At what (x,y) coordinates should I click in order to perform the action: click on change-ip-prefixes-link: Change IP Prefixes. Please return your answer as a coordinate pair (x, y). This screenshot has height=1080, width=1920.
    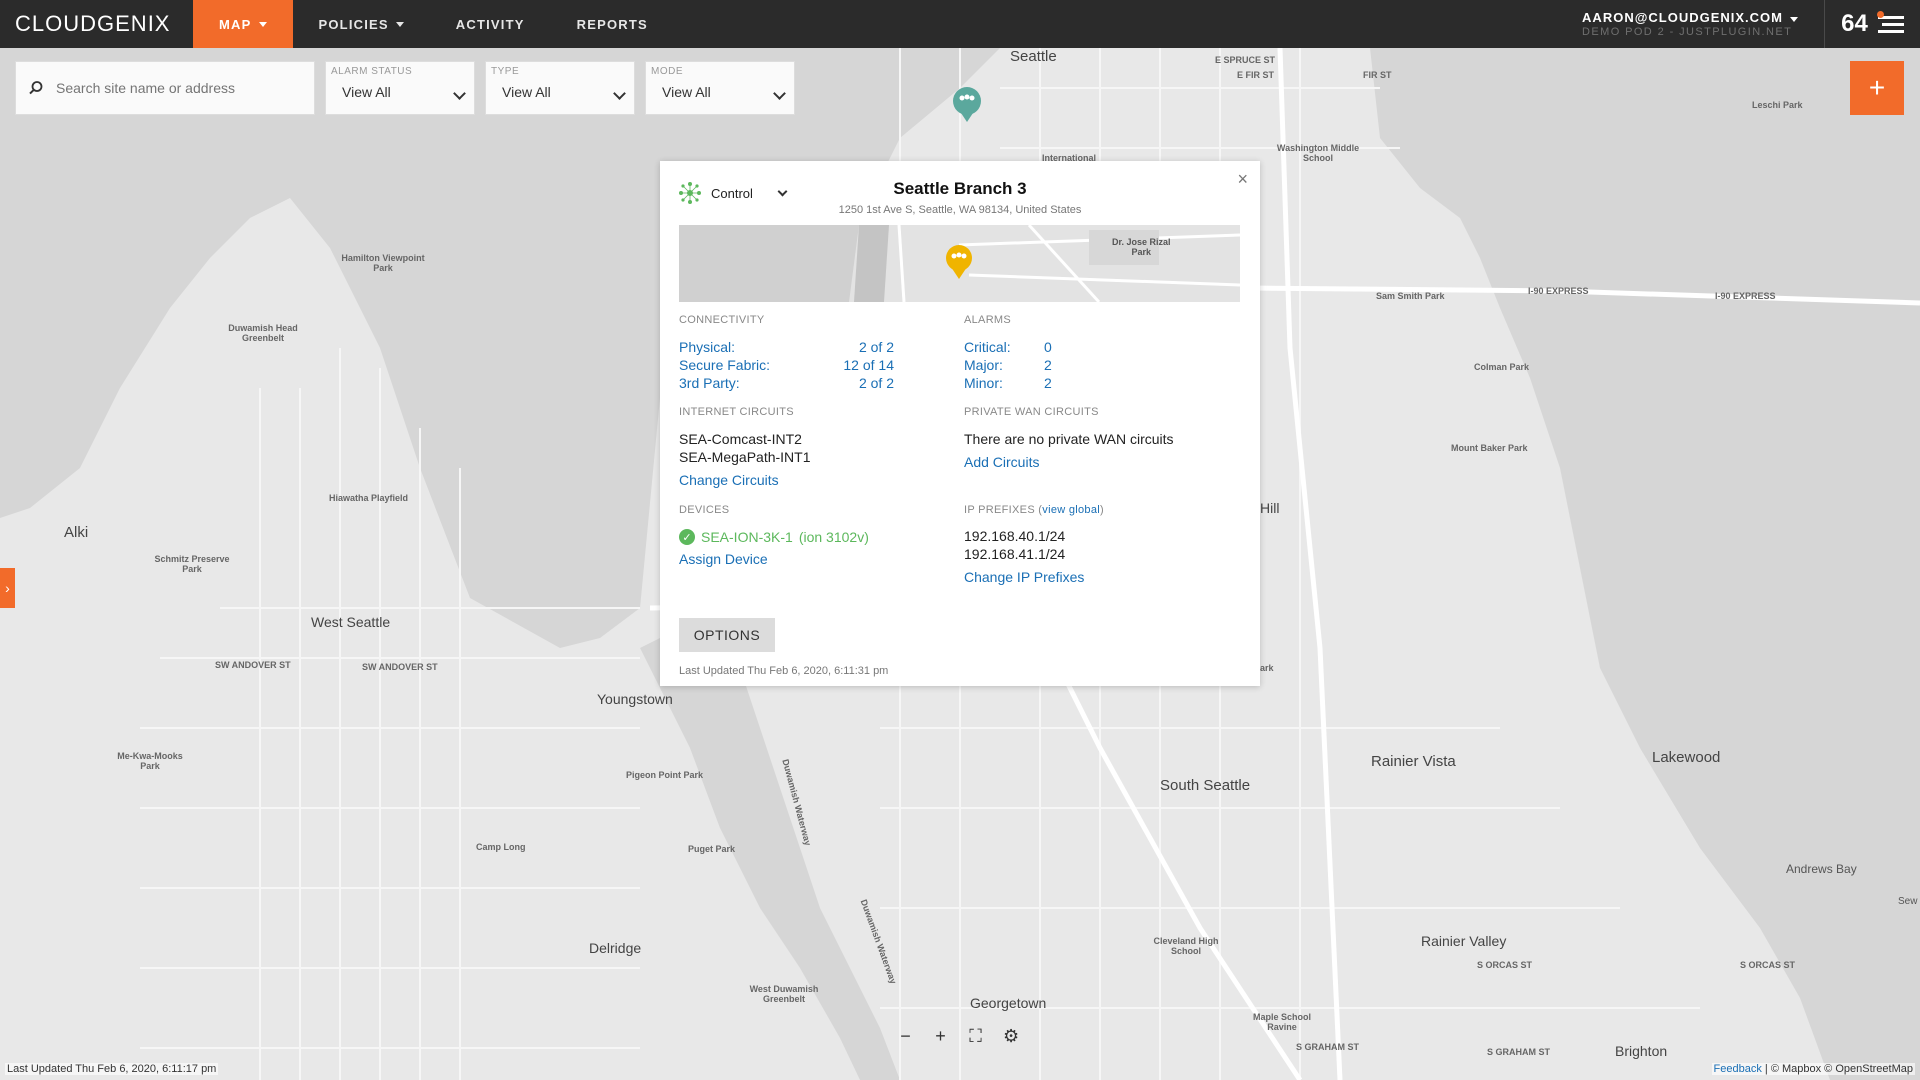
    Looking at the image, I should click on (1024, 577).